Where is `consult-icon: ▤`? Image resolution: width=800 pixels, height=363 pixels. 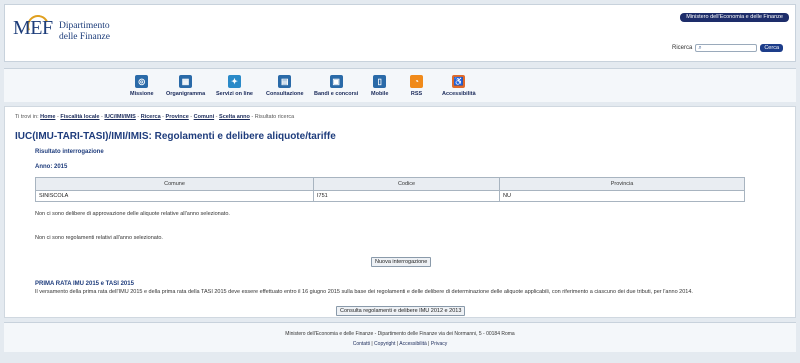
consult-icon: ▤ is located at coordinates (285, 81).